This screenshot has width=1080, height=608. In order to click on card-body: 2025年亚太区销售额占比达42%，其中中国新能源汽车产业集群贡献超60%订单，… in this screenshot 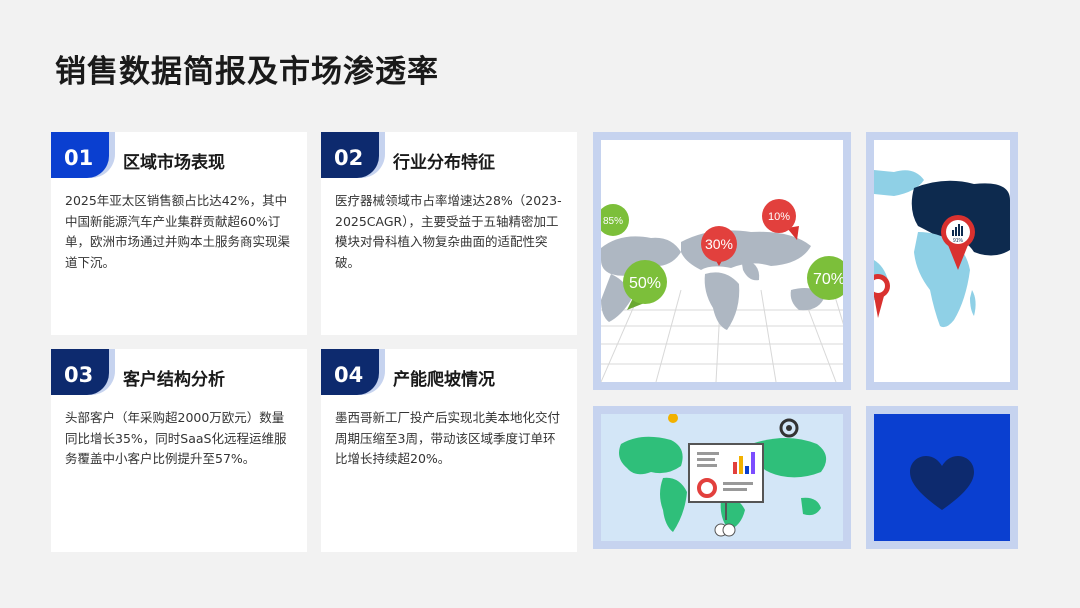, I will do `click(178, 231)`.